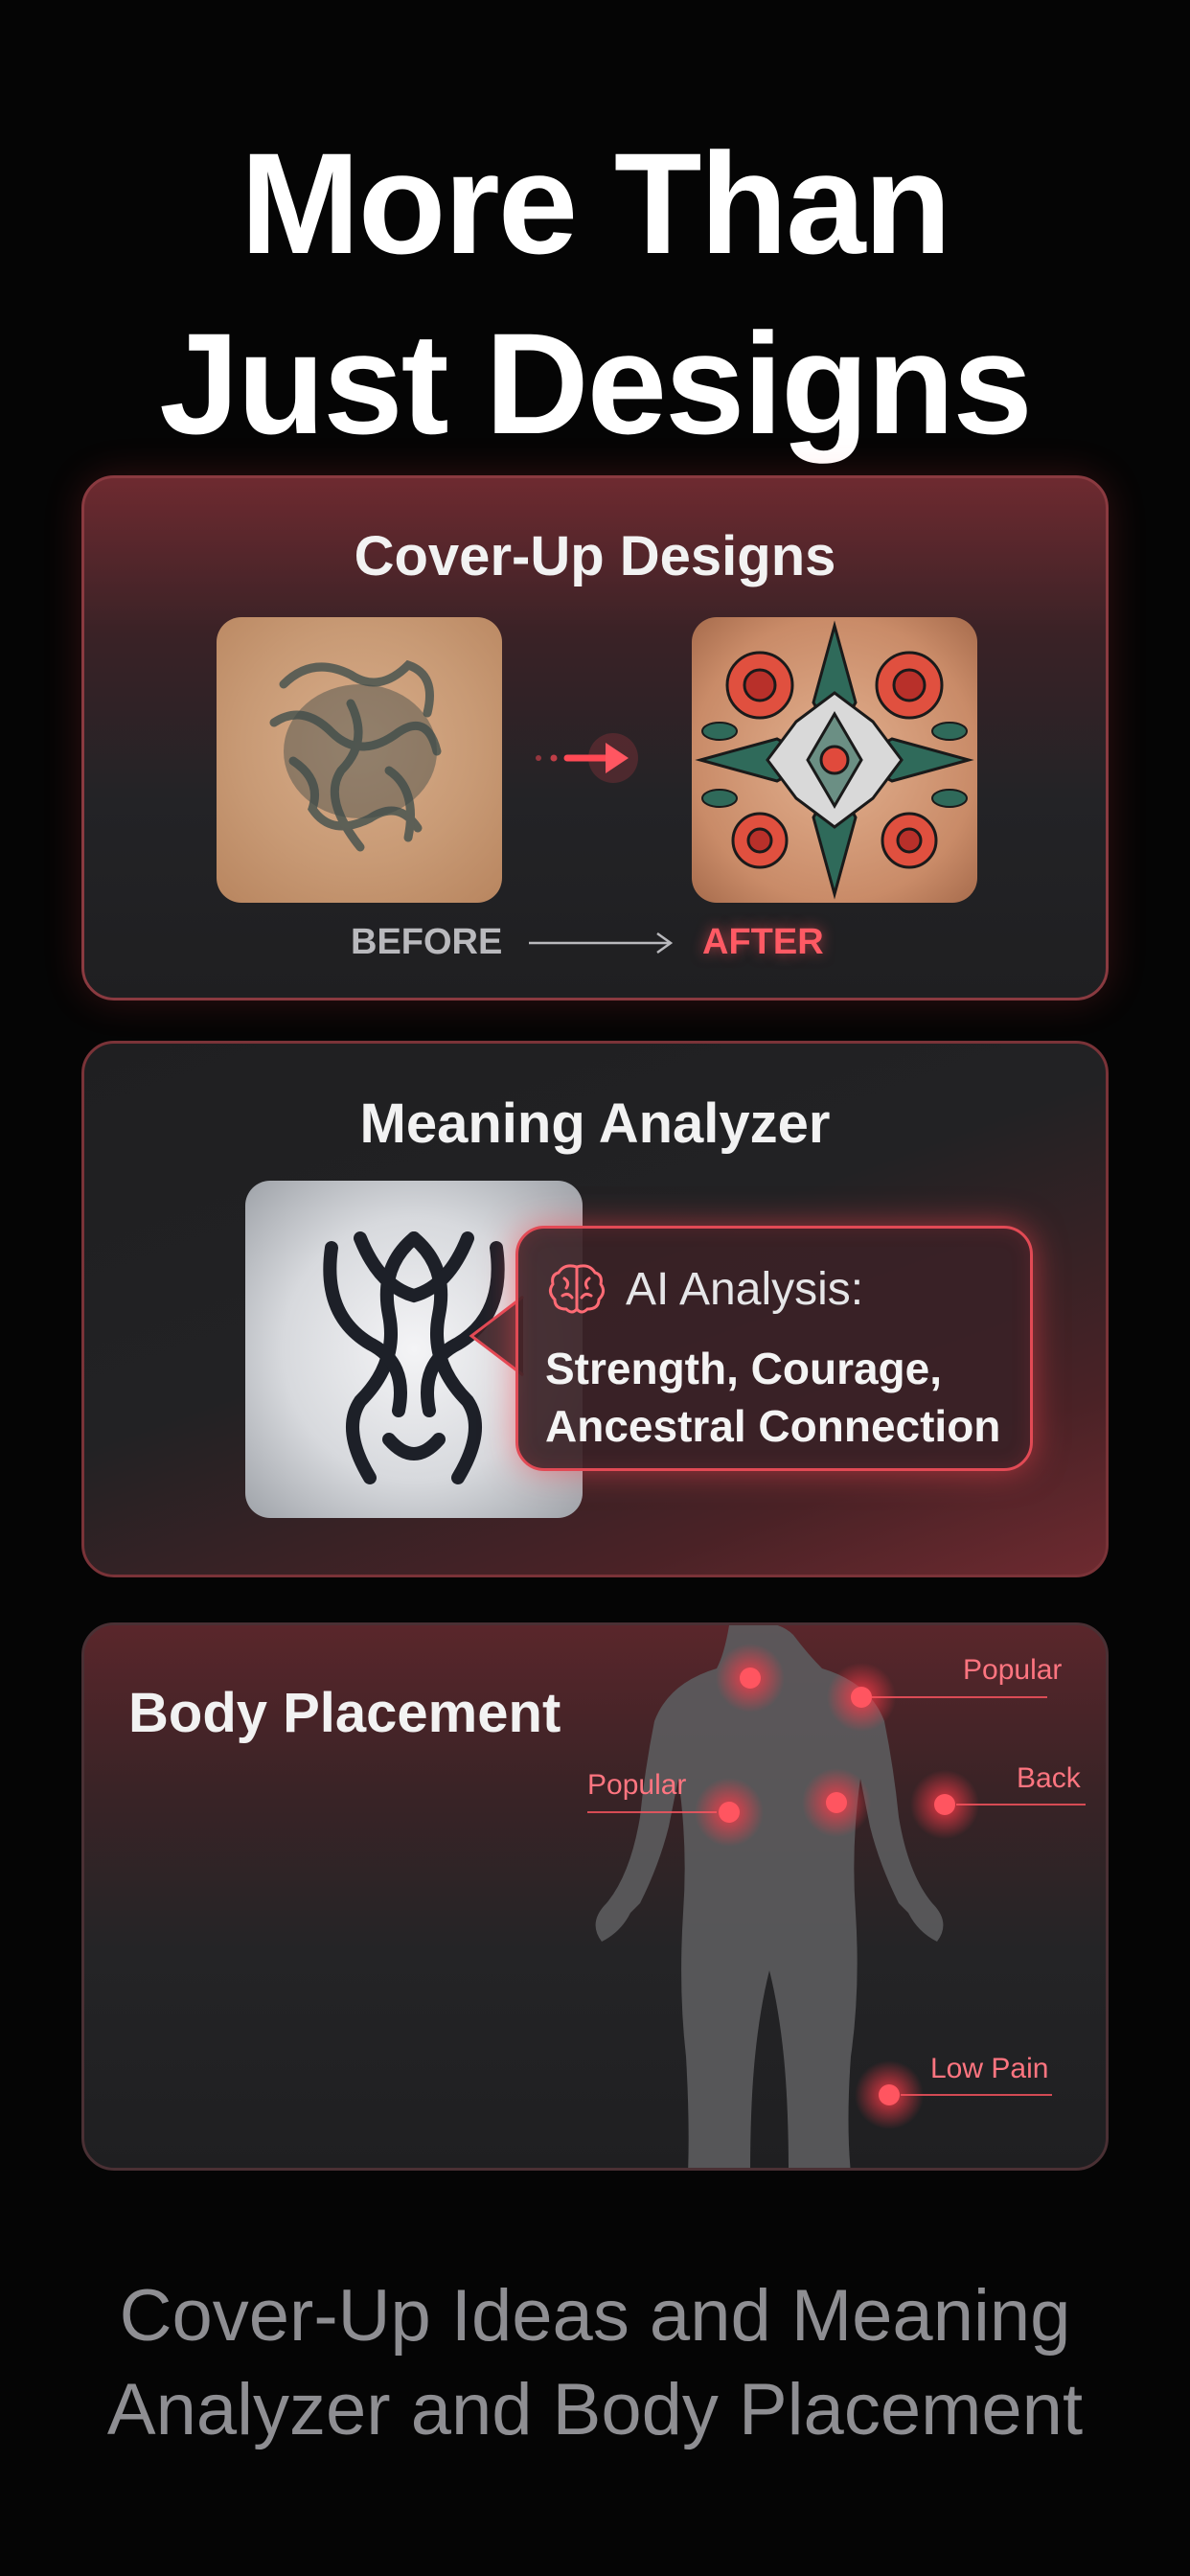  I want to click on meaning-analyzer-title: Meaning Analyzer, so click(595, 1123).